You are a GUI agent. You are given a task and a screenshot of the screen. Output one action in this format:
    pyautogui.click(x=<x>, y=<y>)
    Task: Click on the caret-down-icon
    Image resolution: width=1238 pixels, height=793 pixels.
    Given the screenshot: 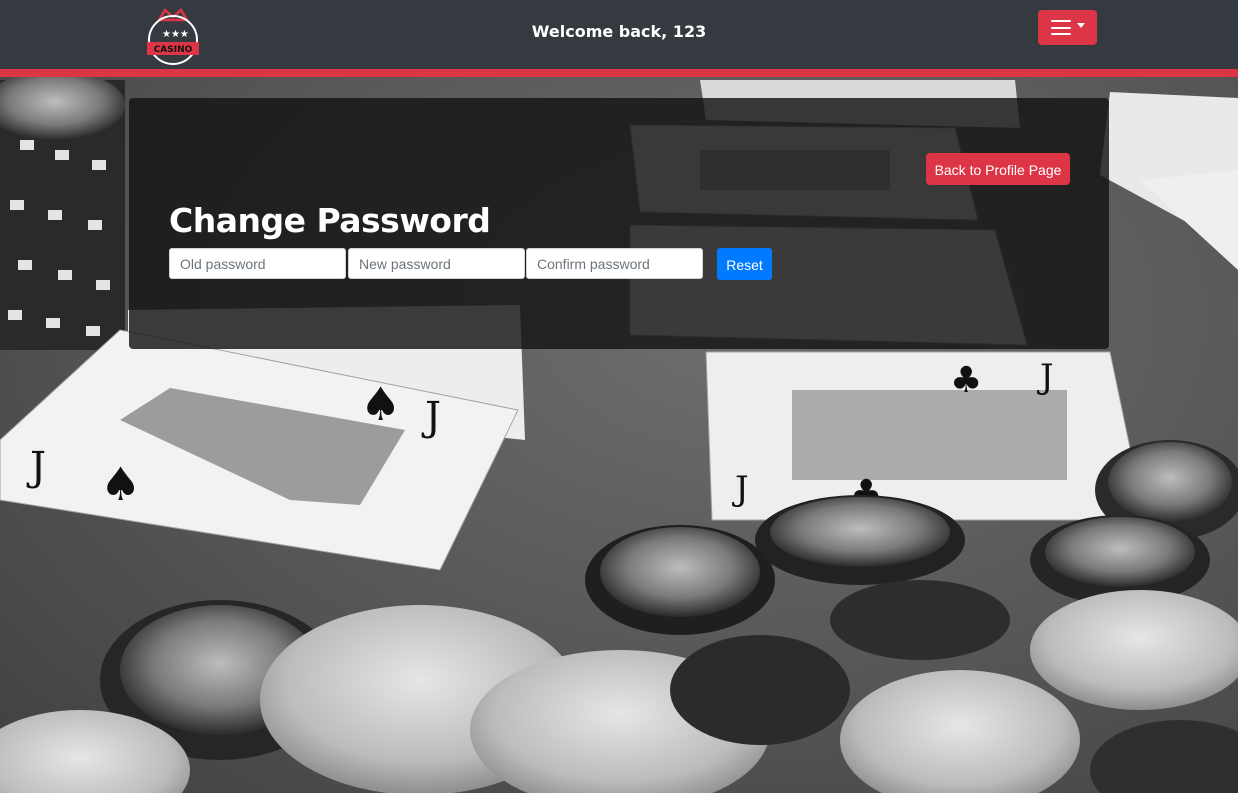 What is the action you would take?
    pyautogui.click(x=1080, y=25)
    